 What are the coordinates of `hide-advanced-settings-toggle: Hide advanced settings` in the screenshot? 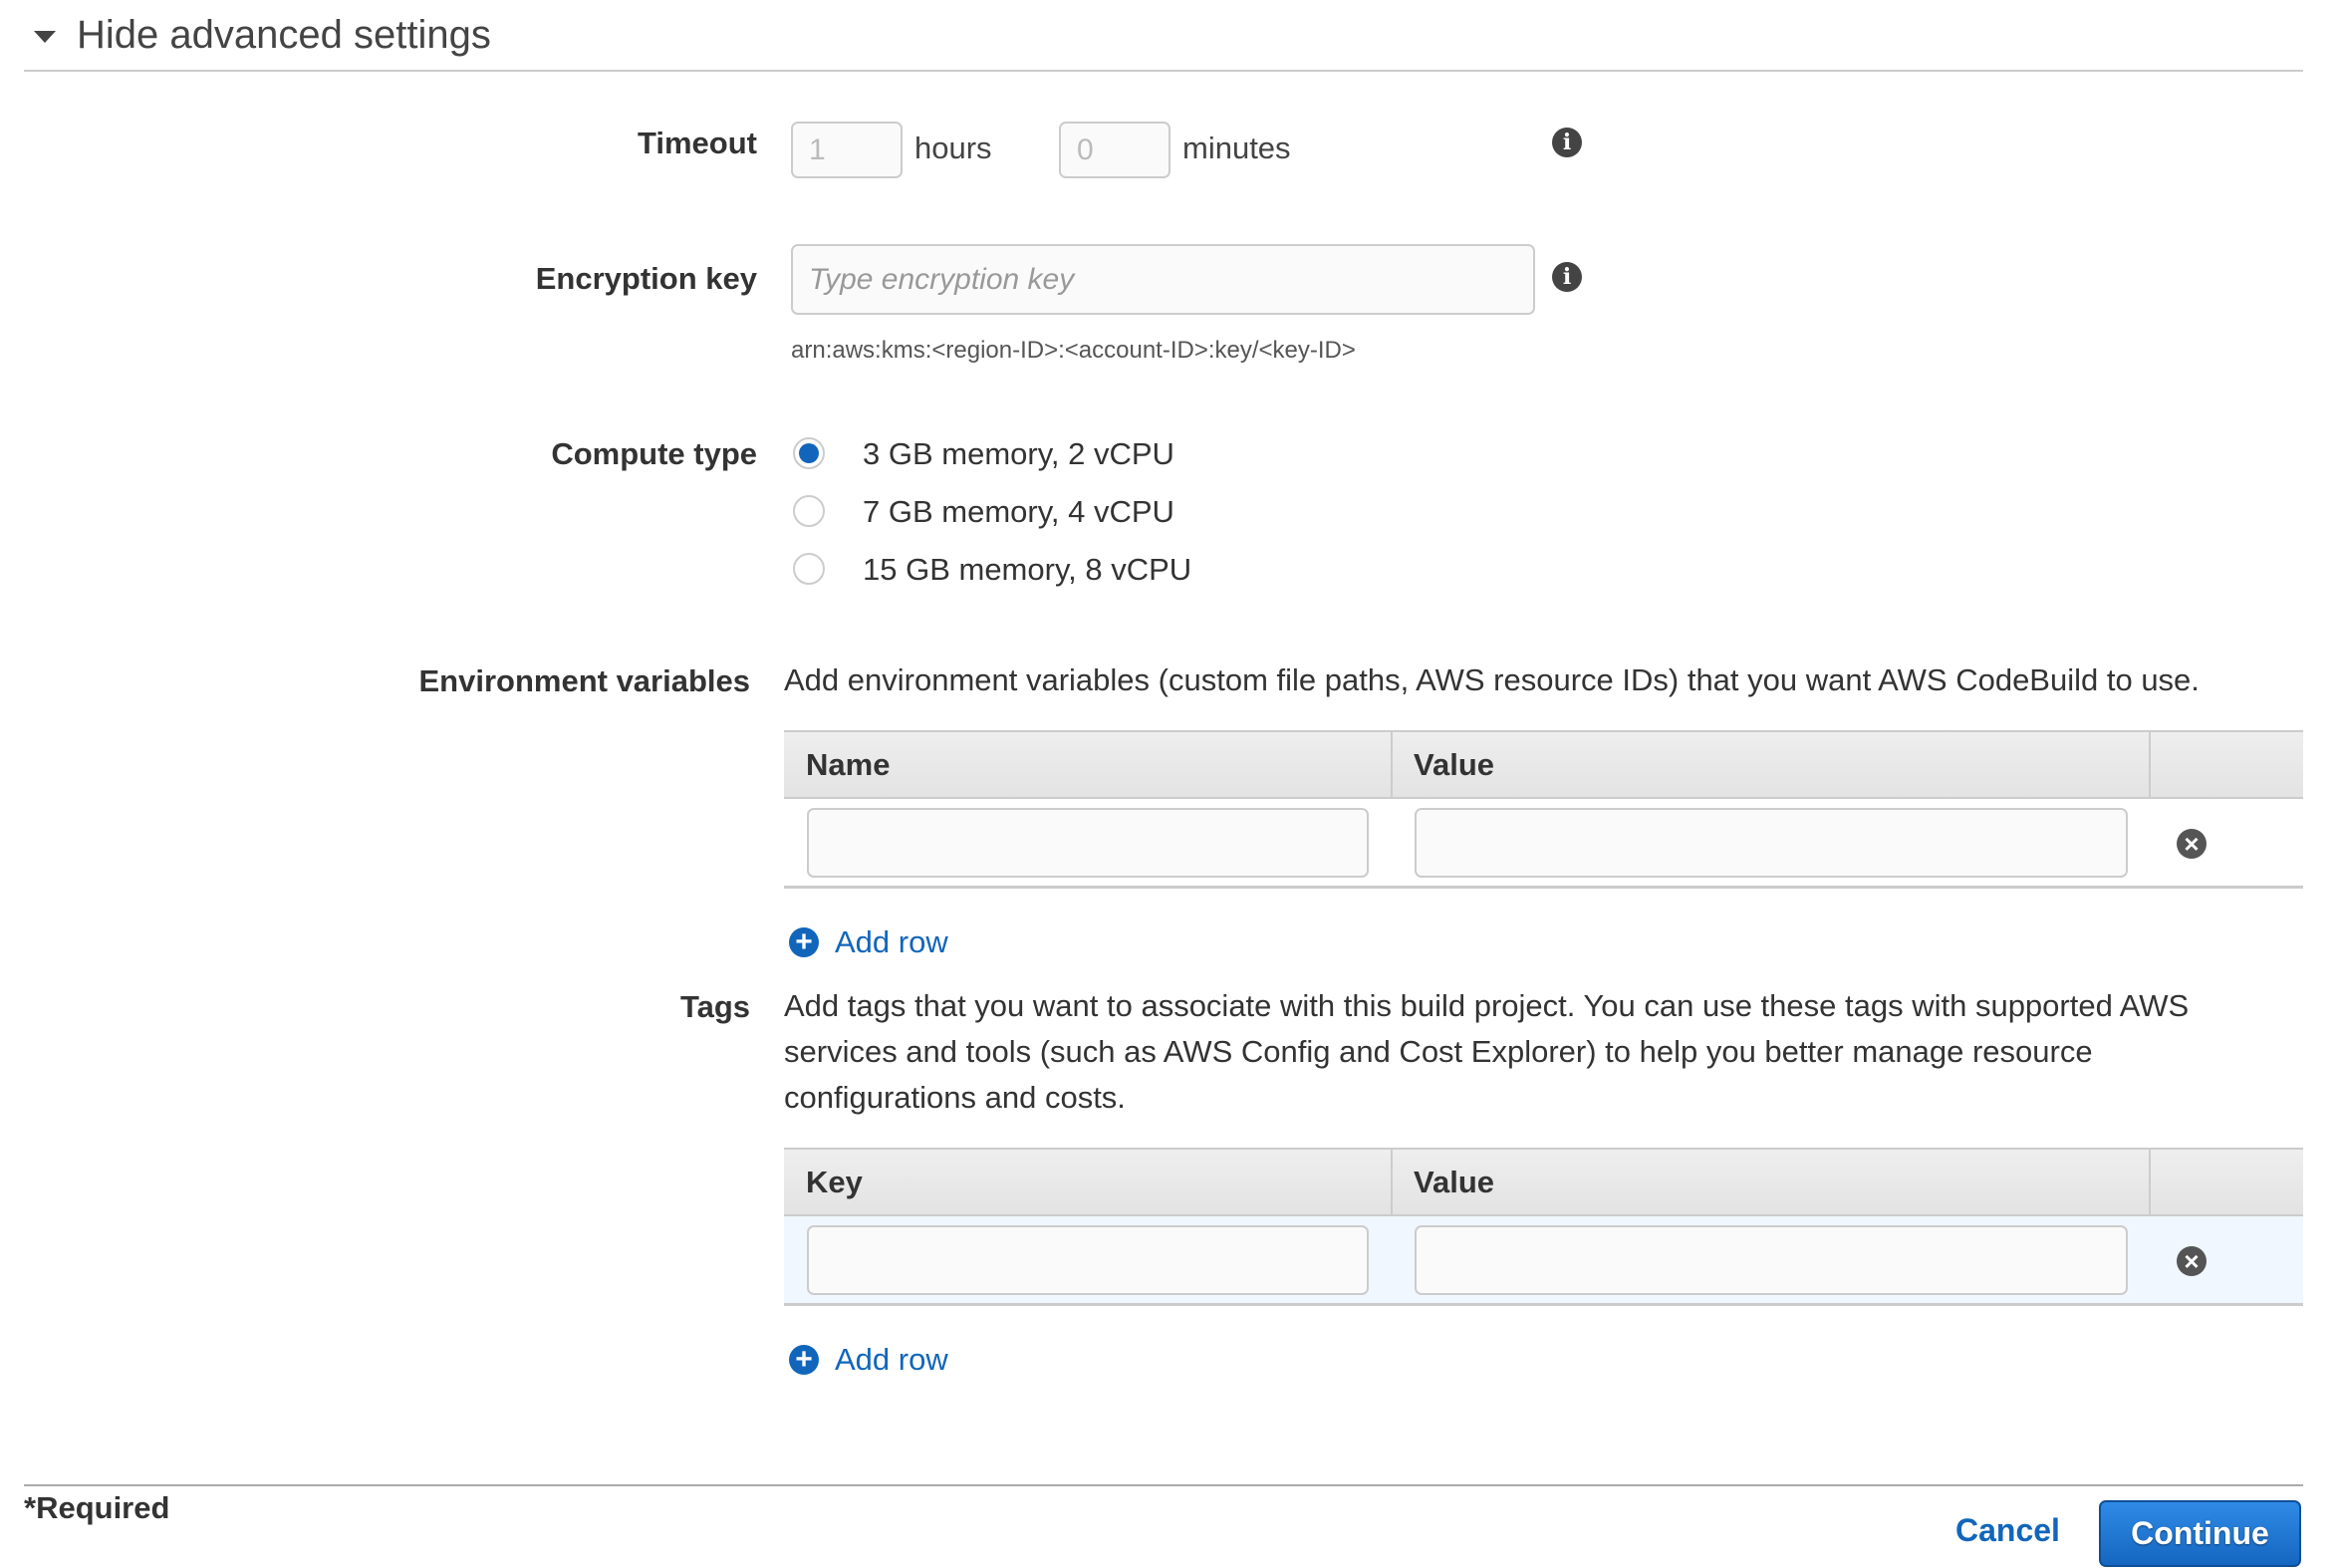 It's located at (257, 35).